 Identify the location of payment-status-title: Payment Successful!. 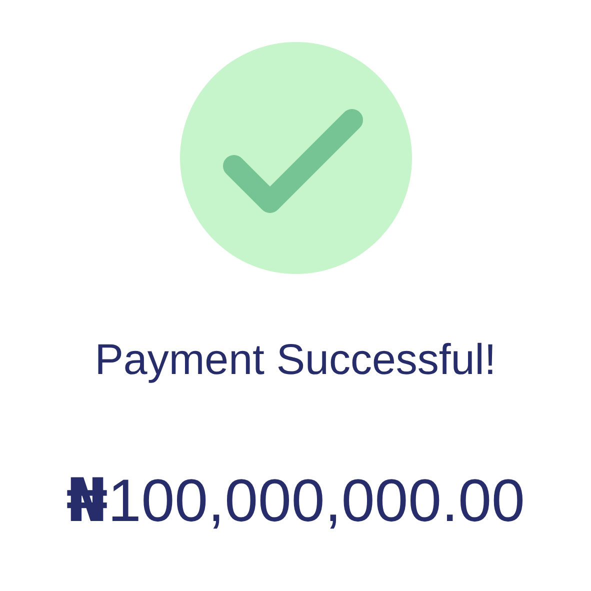
(295, 360).